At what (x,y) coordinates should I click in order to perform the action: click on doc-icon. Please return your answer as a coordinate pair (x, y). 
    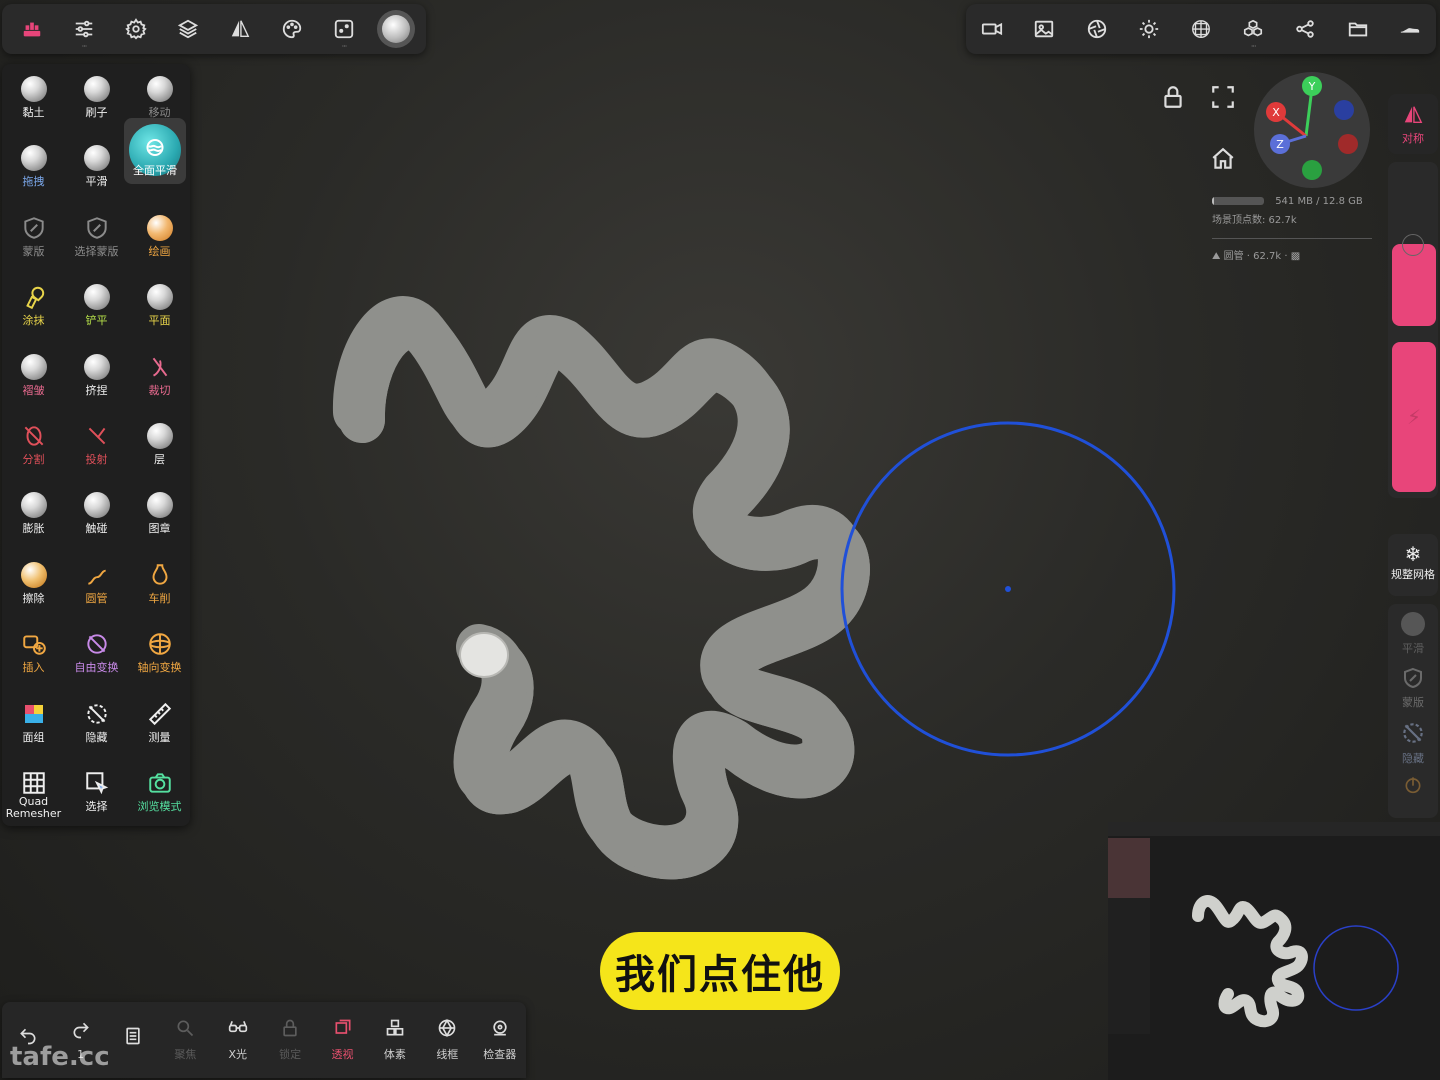
    Looking at the image, I should click on (133, 1038).